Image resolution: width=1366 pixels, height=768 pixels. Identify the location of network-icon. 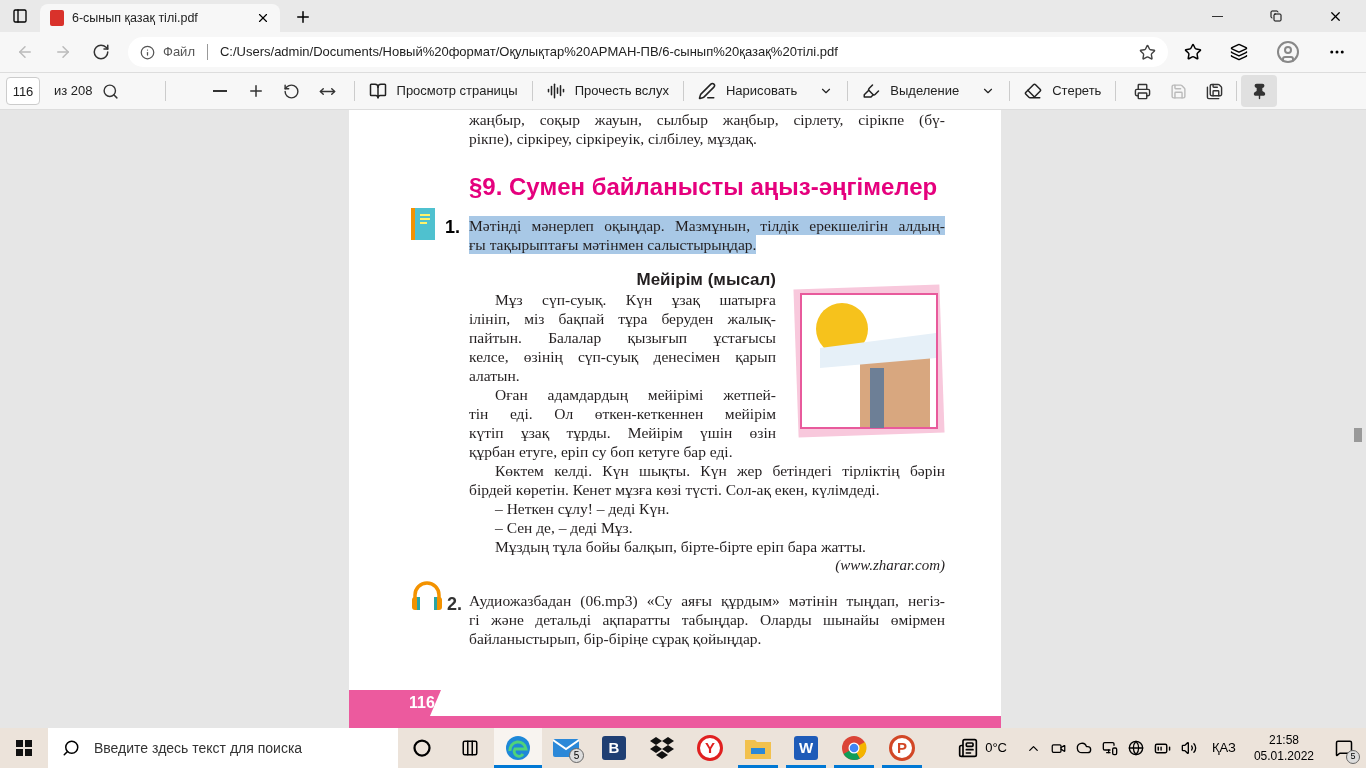
(1136, 748).